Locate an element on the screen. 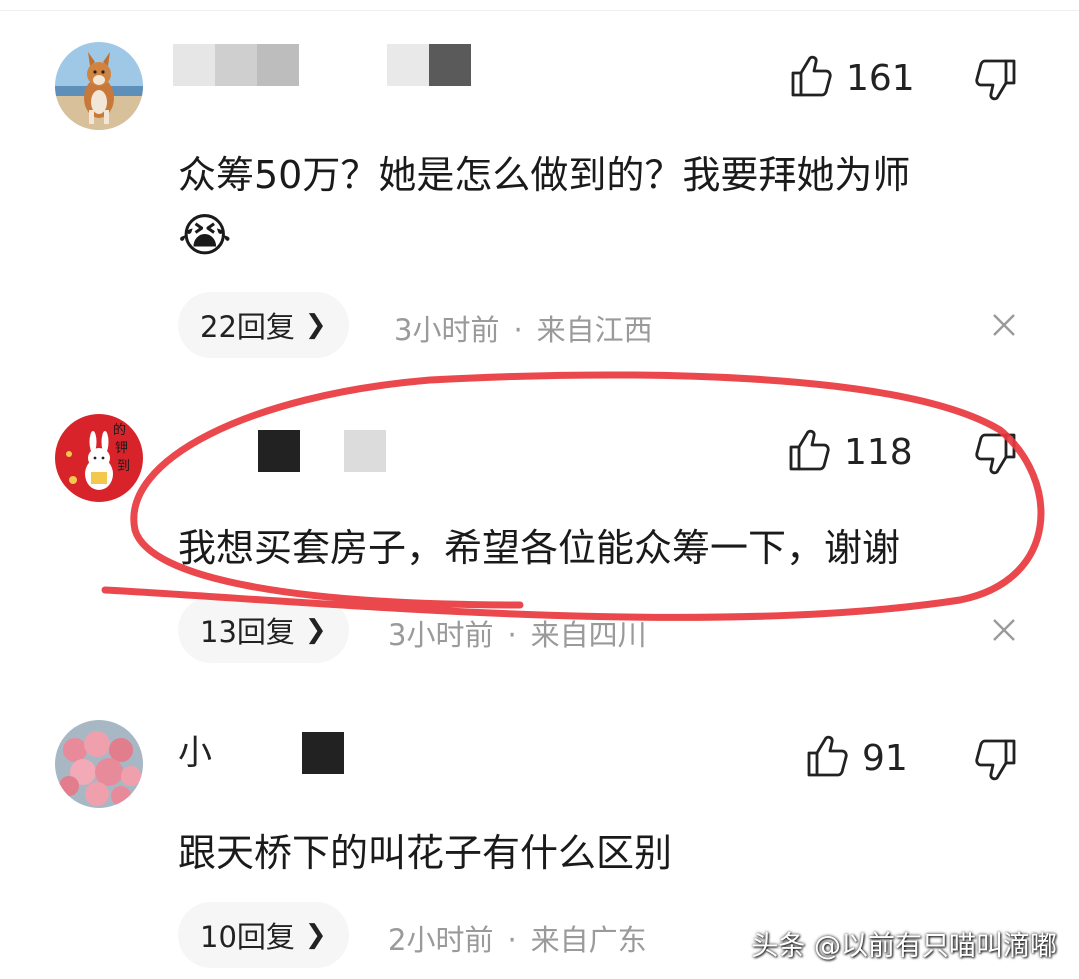  comment-meta: 3小时前 · 来自江西 is located at coordinates (523, 328).